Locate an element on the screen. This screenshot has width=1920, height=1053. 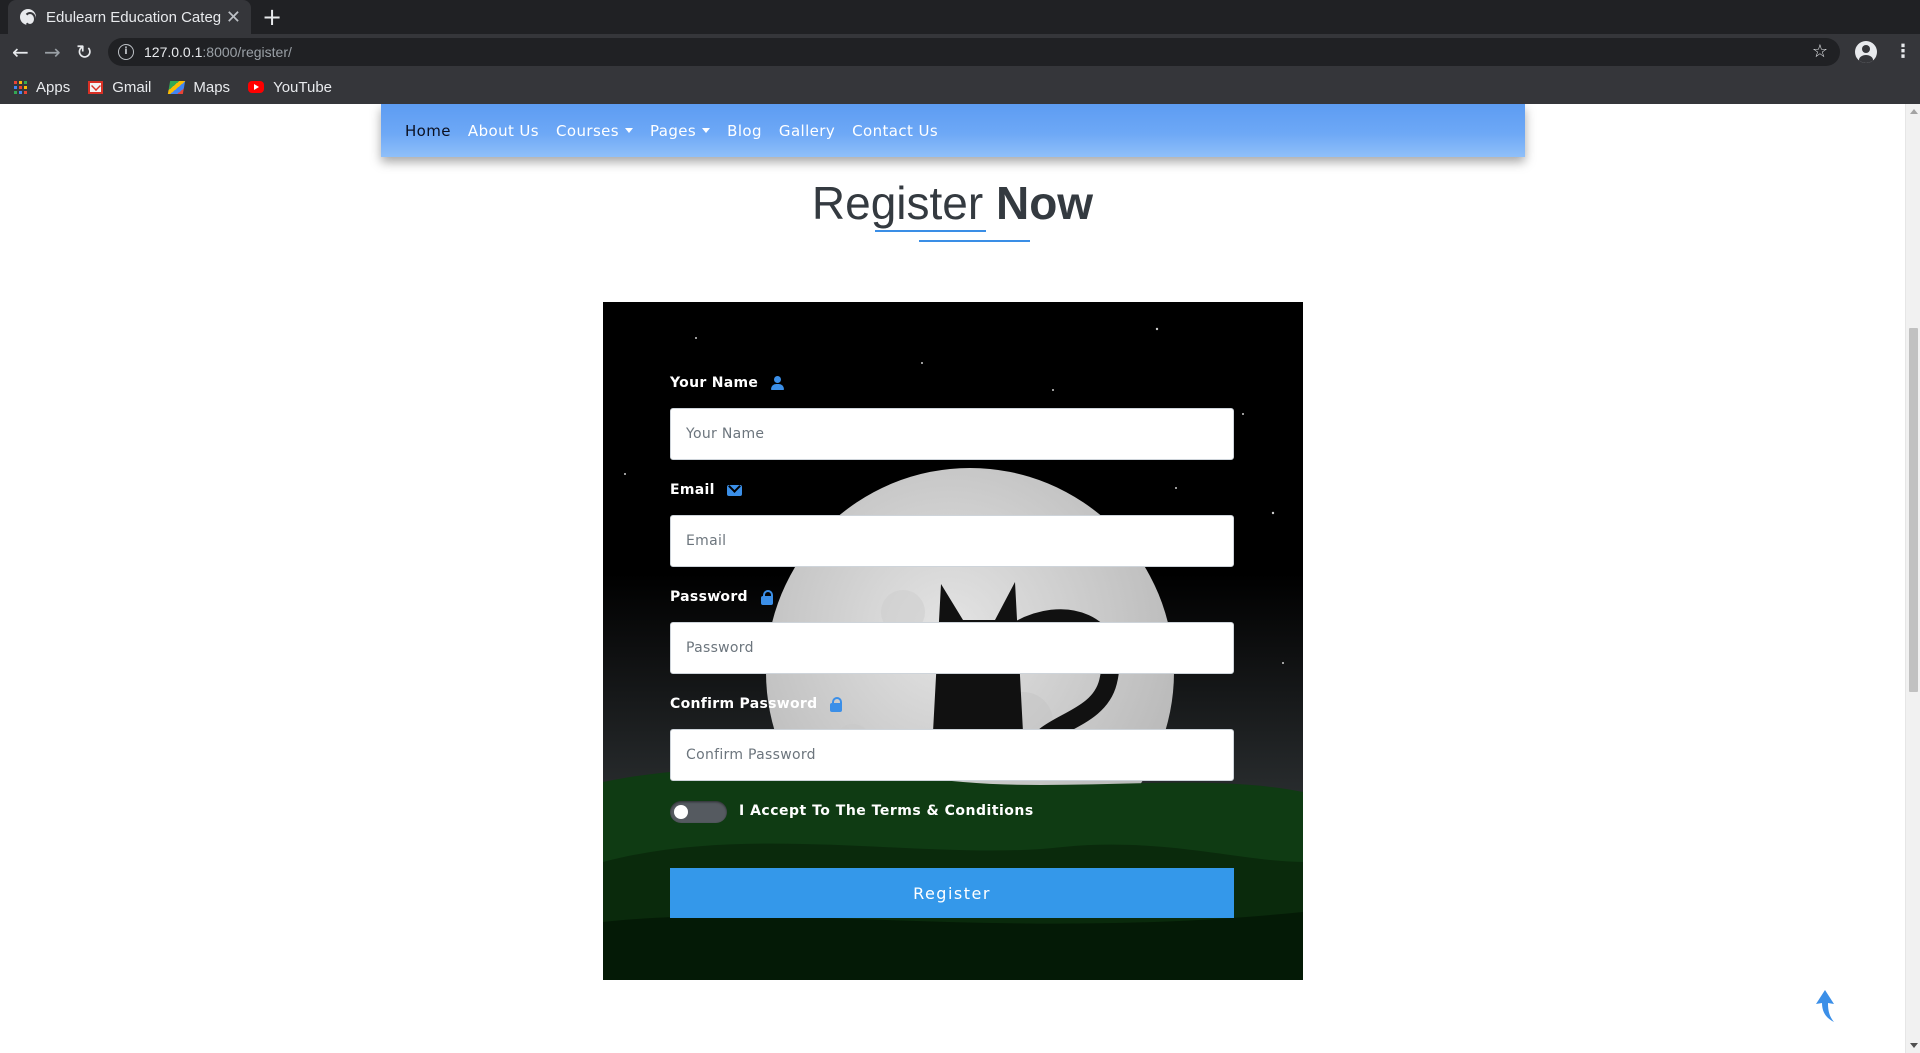
name-label: Your Name is located at coordinates (727, 383).